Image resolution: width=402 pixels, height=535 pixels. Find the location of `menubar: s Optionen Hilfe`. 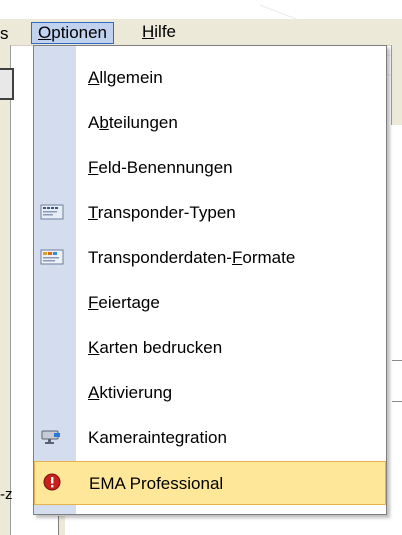

menubar: s Optionen Hilfe is located at coordinates (201, 32).